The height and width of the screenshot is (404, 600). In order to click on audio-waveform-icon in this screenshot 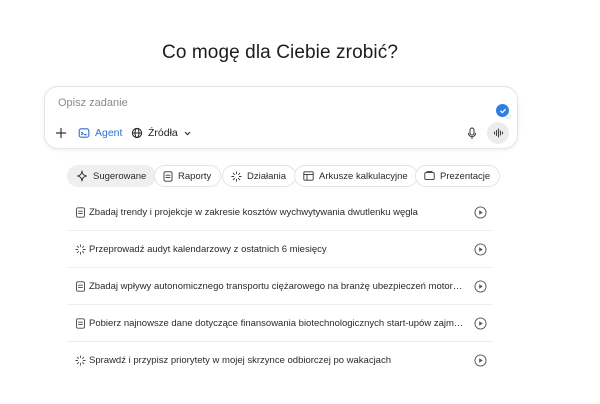, I will do `click(498, 133)`.